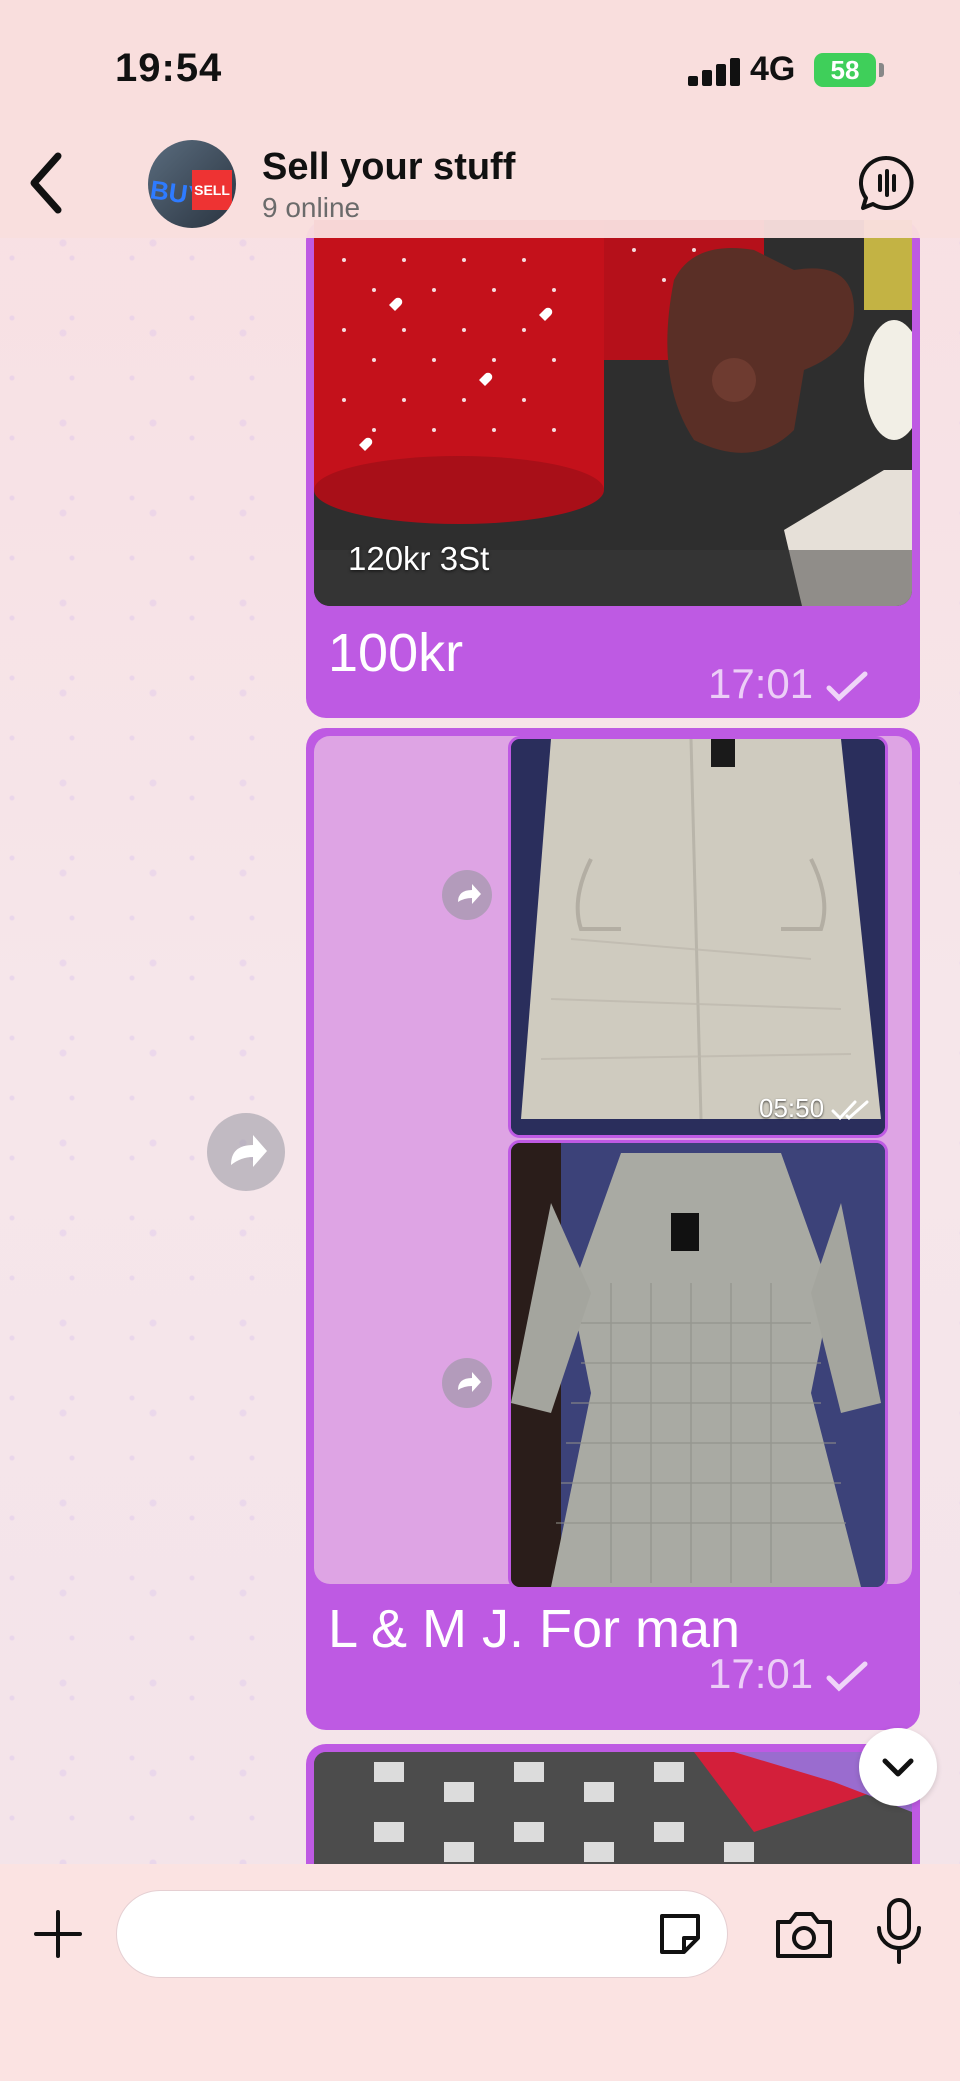  I want to click on battery-icon: 58, so click(845, 70).